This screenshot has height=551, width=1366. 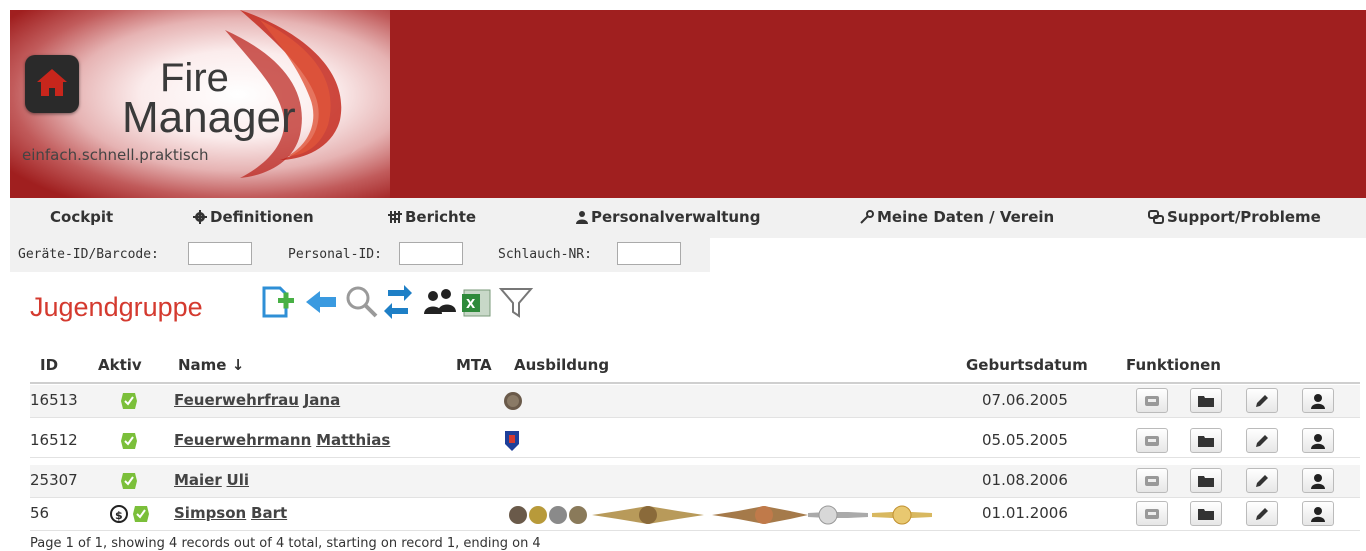 I want to click on cell-birth: 07.06.2005, so click(x=1025, y=400).